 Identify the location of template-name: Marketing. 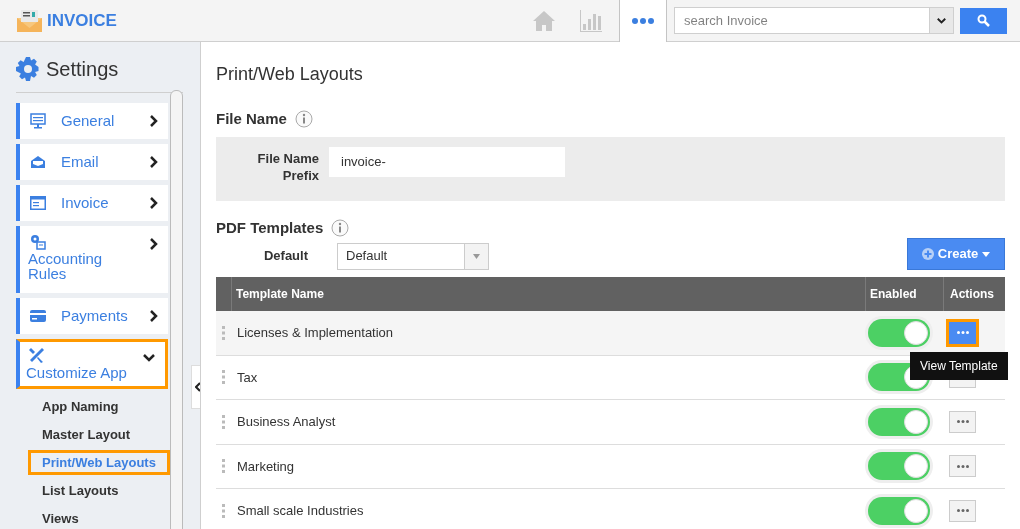
(266, 466).